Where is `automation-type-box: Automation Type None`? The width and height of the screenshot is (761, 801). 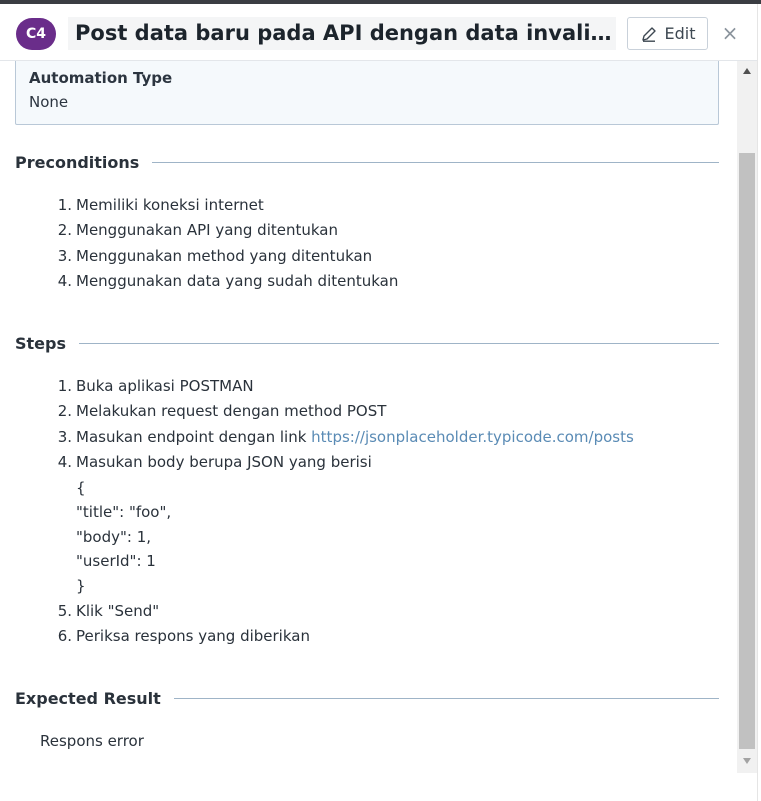
automation-type-box: Automation Type None is located at coordinates (367, 93).